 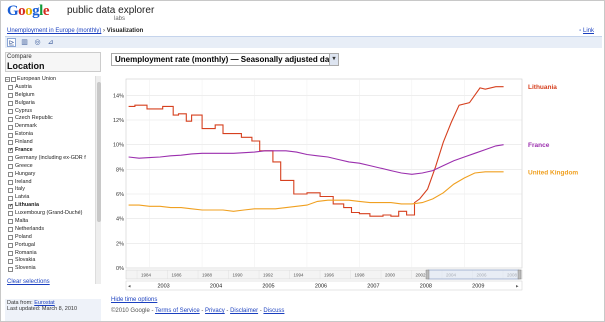 I want to click on location-label: Portugal, so click(x=25, y=244).